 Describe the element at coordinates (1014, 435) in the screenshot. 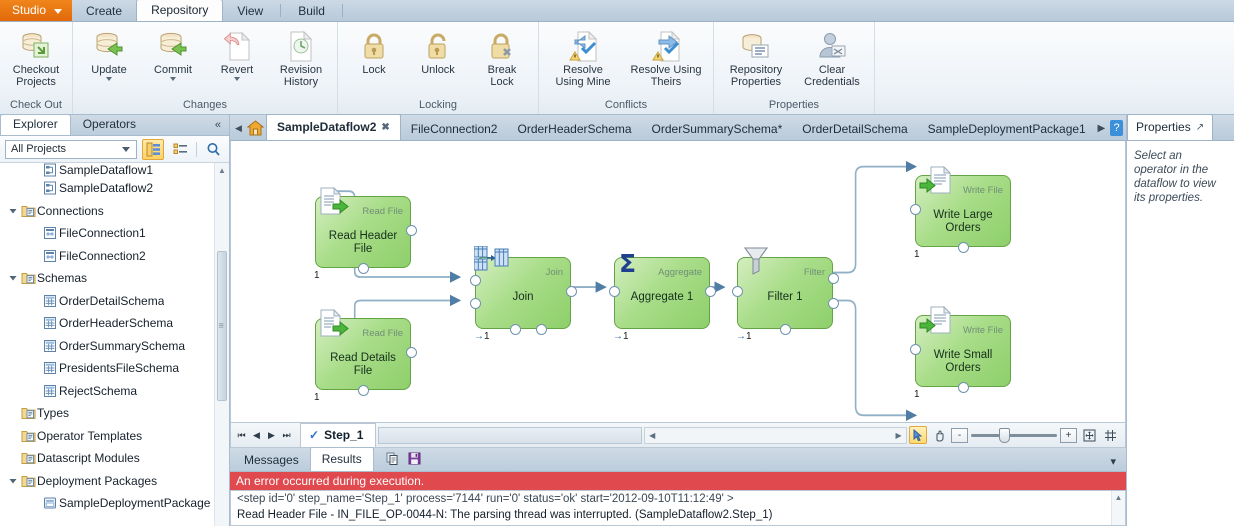

I see `zoom-slider` at that location.